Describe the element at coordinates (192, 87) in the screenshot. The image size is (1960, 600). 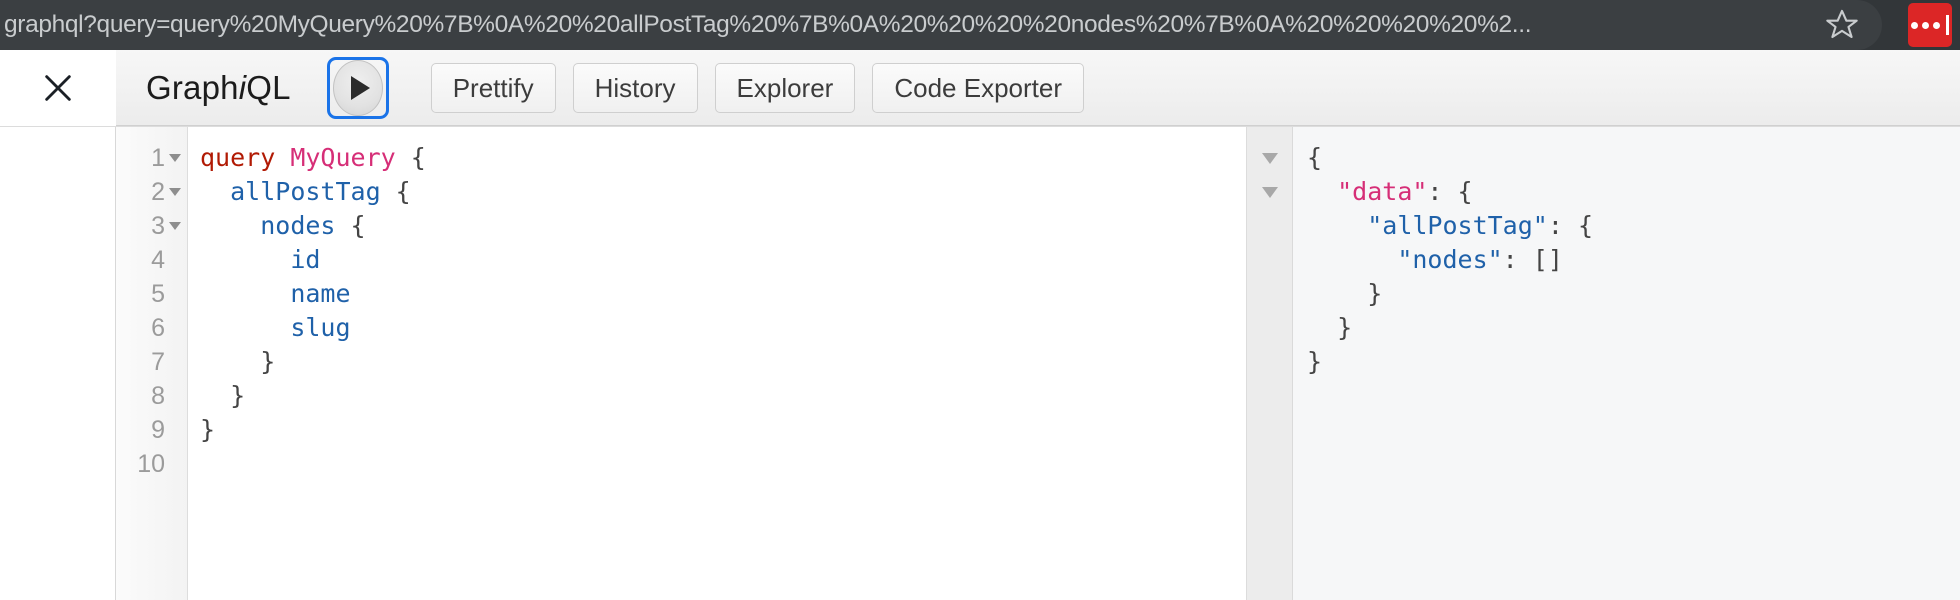
I see `logo-prefix: Graph` at that location.